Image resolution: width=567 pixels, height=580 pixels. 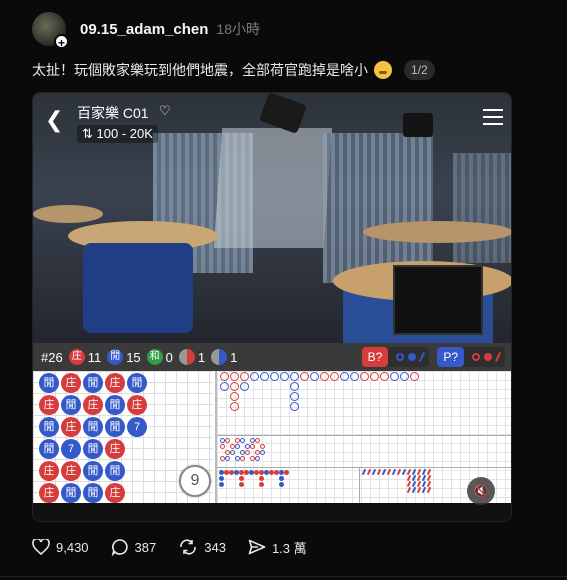 What do you see at coordinates (76, 357) in the screenshot?
I see `banker-icon: 庄` at bounding box center [76, 357].